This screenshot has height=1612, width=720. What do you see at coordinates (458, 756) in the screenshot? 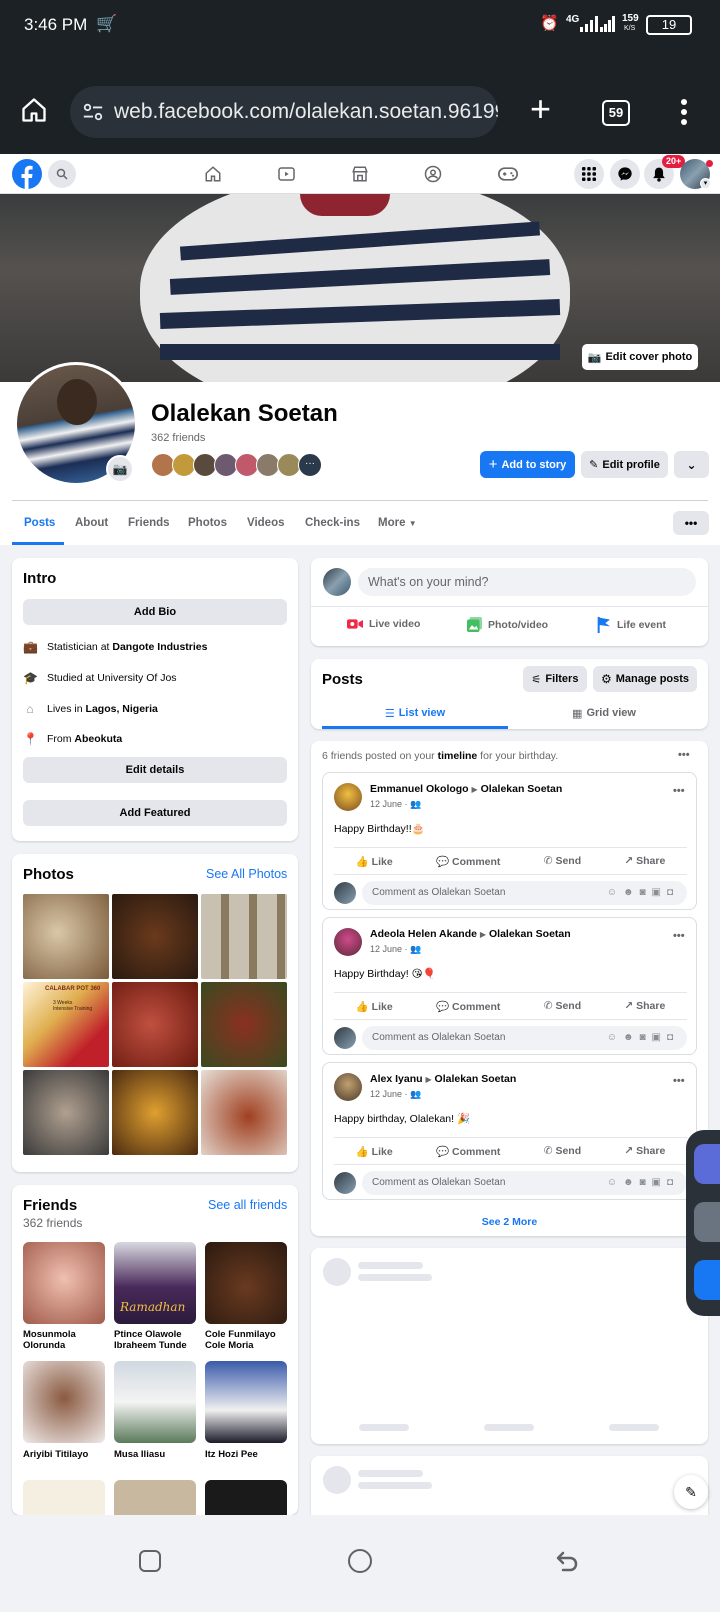
I see `birthday-summary-timeline: timeline` at bounding box center [458, 756].